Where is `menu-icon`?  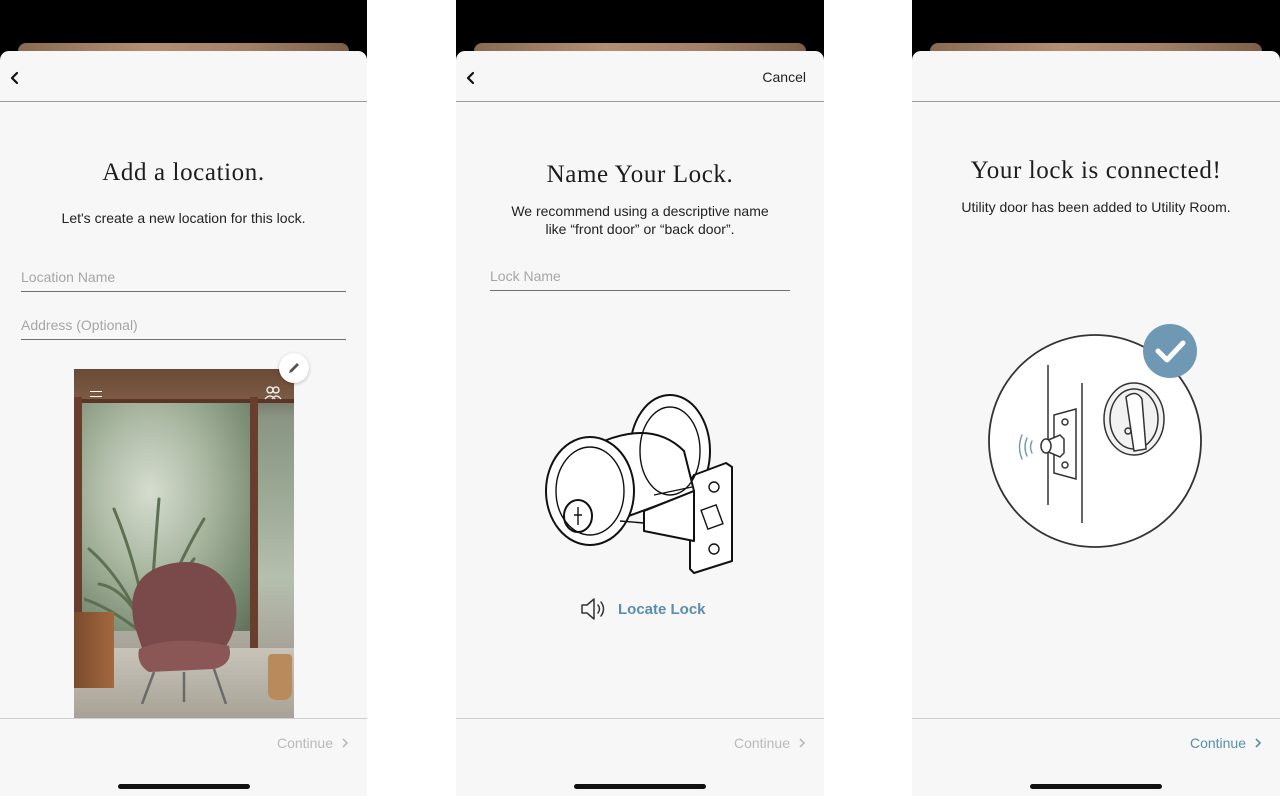 menu-icon is located at coordinates (96, 394).